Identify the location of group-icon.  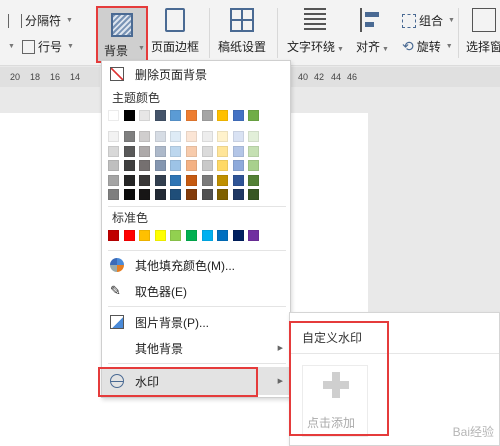
(409, 20).